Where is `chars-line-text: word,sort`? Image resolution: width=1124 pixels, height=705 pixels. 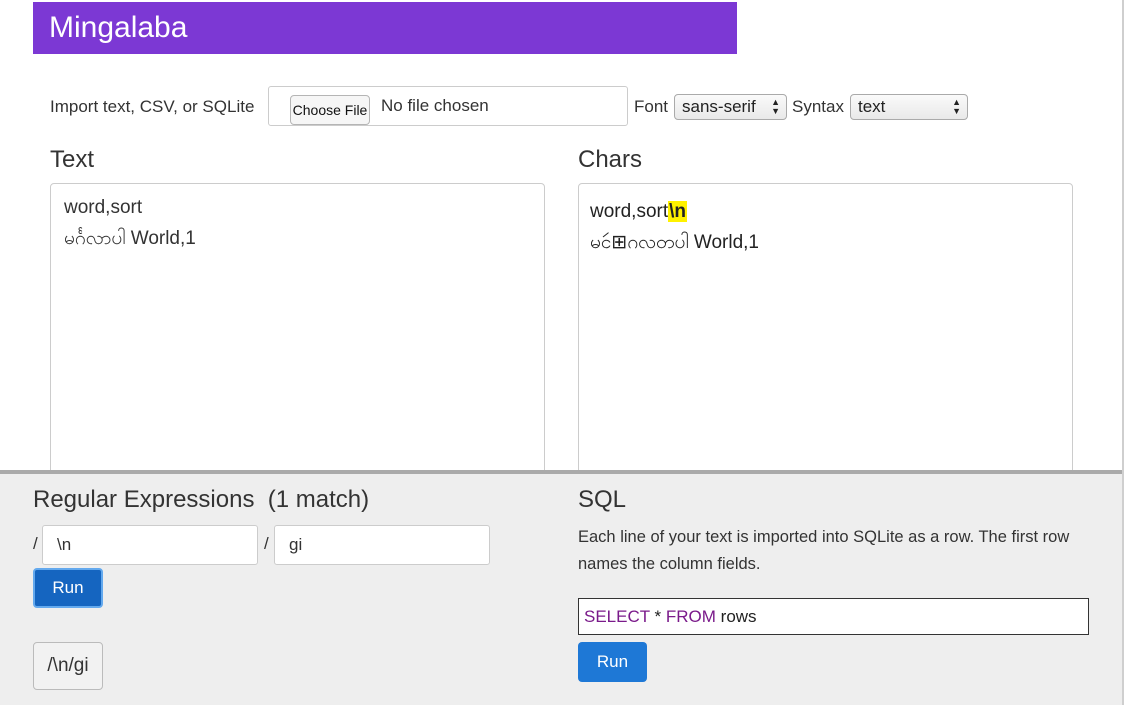
chars-line-text: word,sort is located at coordinates (629, 211).